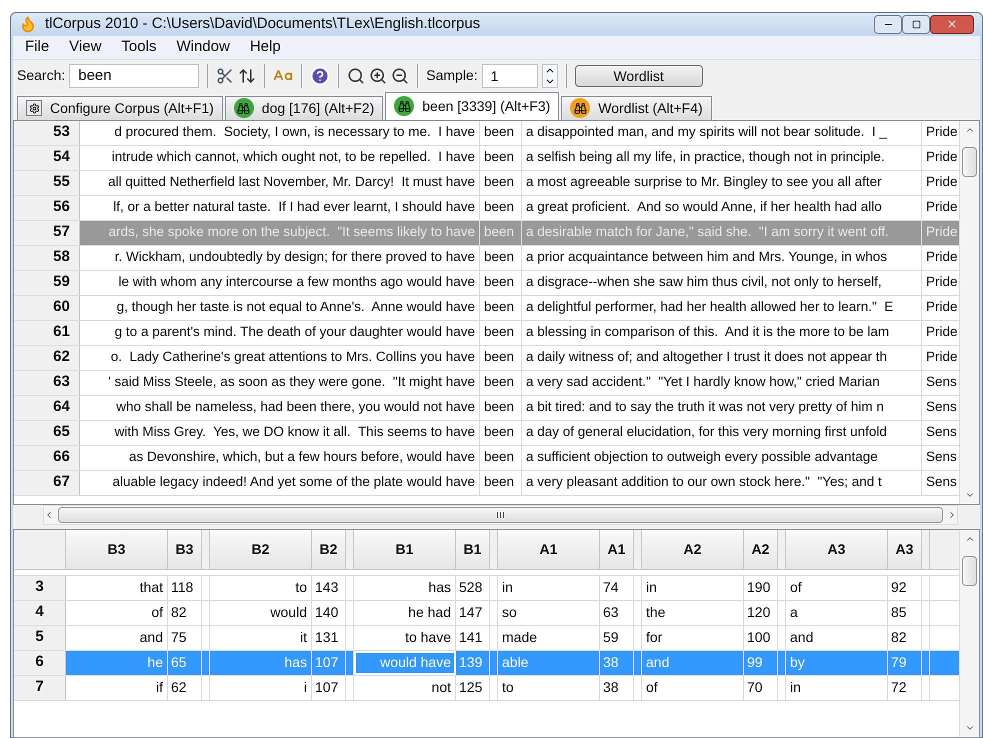 The height and width of the screenshot is (738, 983). I want to click on flame-icon, so click(28, 24).